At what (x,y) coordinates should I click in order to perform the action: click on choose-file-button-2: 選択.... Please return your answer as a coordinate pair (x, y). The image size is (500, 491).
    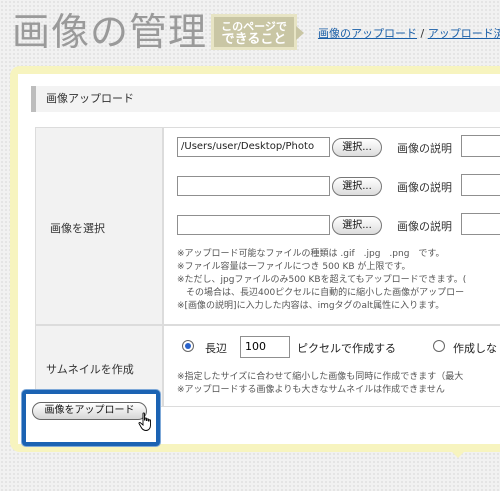
    Looking at the image, I should click on (357, 186).